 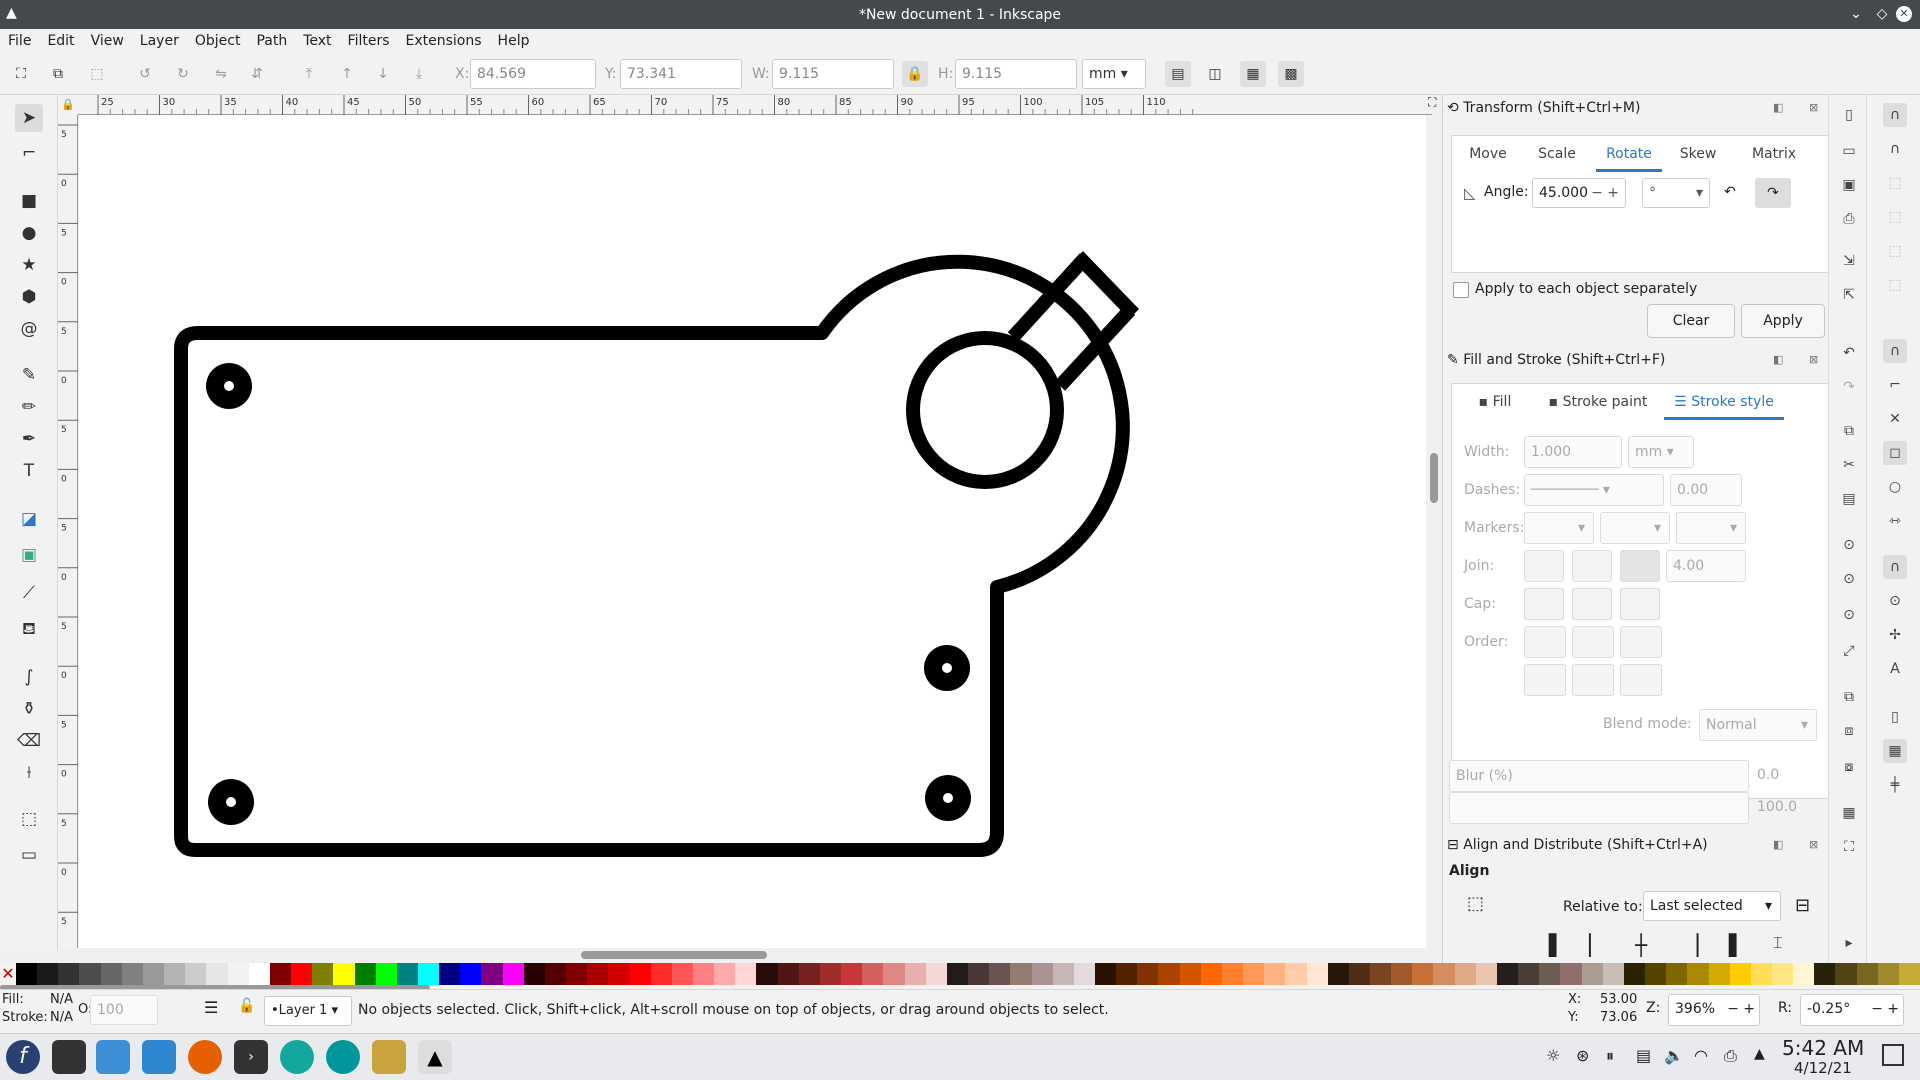 What do you see at coordinates (107, 41) in the screenshot?
I see `menu-view: View` at bounding box center [107, 41].